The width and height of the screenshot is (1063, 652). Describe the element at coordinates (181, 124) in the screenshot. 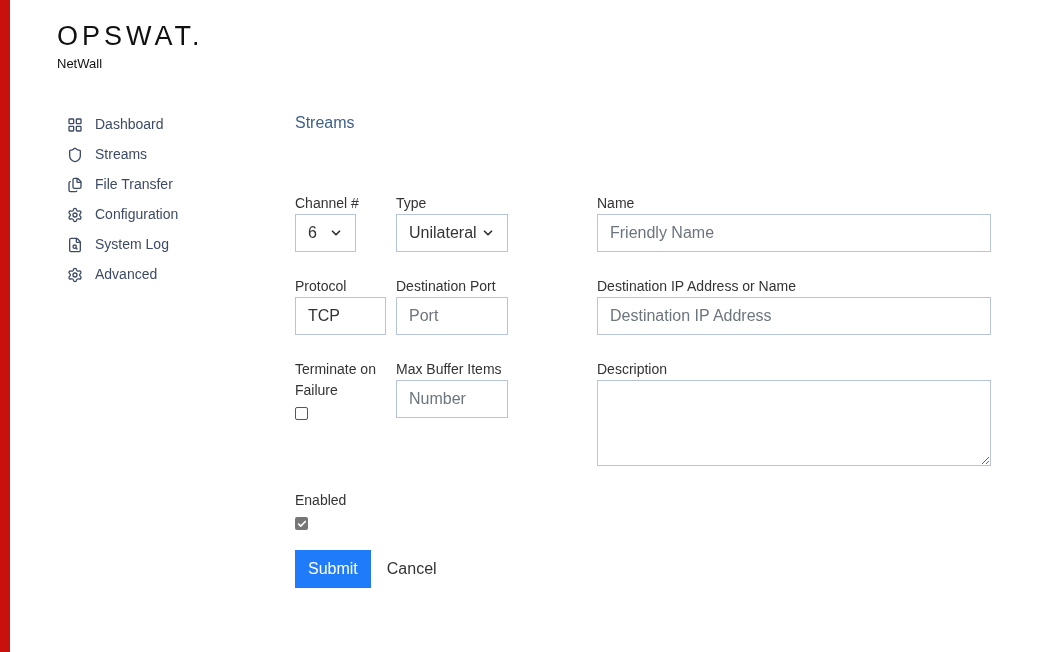

I see `sidebar-item: Dashboard` at that location.